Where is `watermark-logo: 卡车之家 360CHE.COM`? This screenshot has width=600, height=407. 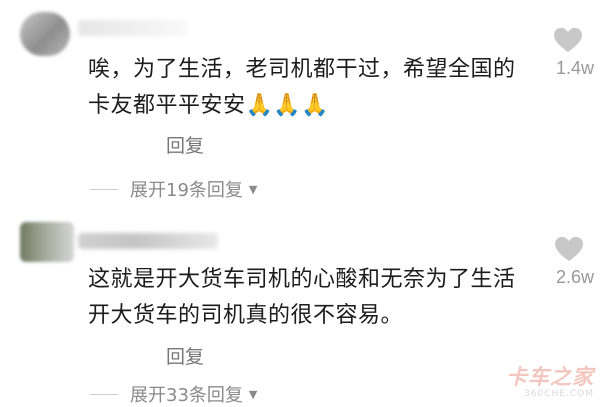
watermark-logo: 卡车之家 360CHE.COM is located at coordinates (550, 383).